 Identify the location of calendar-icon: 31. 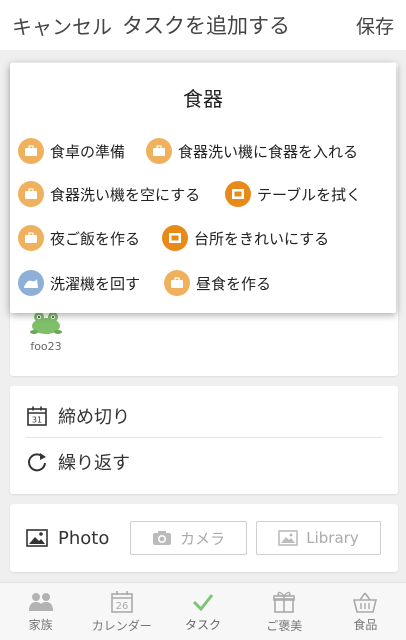
(37, 416).